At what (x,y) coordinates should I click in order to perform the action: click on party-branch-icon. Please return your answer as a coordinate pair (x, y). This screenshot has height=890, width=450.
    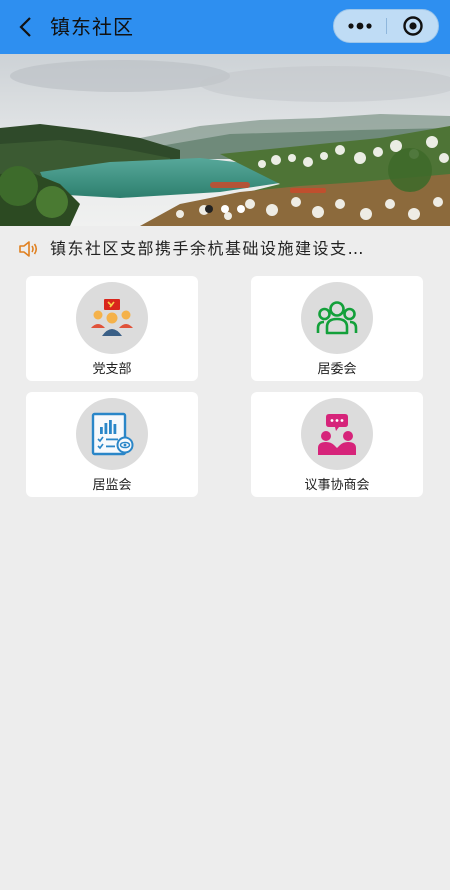
    Looking at the image, I should click on (112, 317).